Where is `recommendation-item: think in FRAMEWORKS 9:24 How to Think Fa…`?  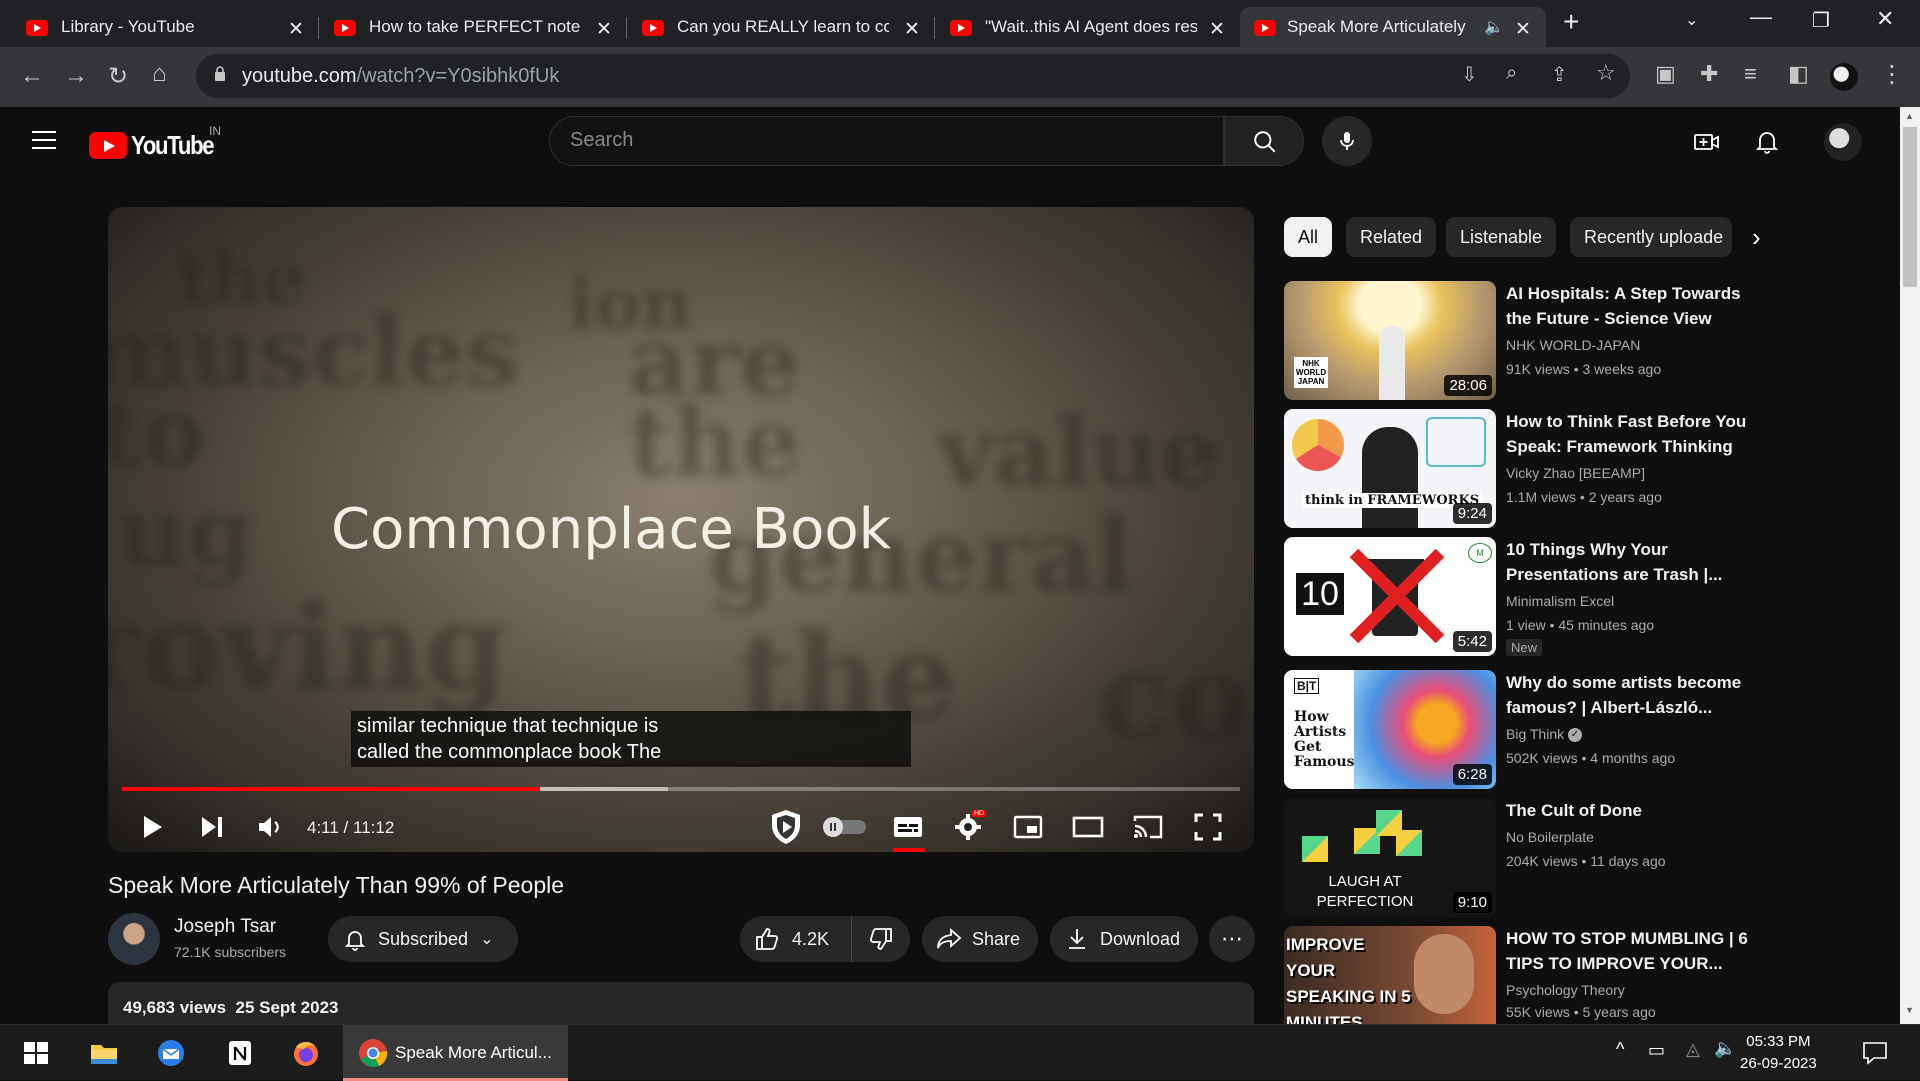 recommendation-item: think in FRAMEWORKS 9:24 How to Think Fa… is located at coordinates (1524, 469).